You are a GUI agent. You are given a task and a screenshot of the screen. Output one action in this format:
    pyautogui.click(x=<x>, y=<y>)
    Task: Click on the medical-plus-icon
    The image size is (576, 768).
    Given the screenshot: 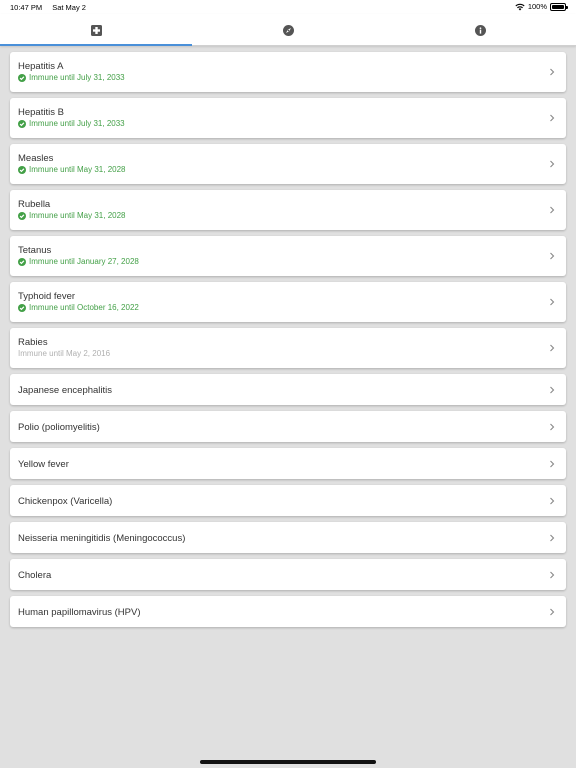 What is the action you would take?
    pyautogui.click(x=96, y=30)
    